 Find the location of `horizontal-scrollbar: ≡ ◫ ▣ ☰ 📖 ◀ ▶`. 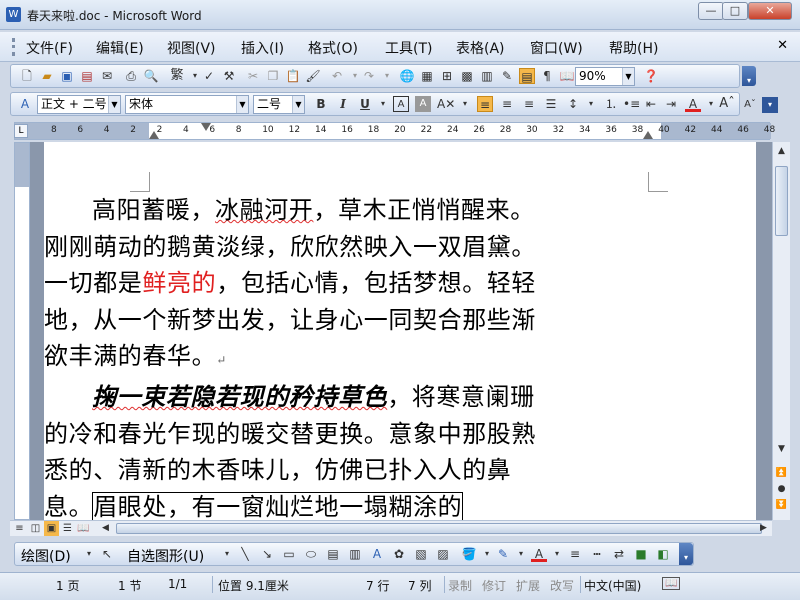

horizontal-scrollbar: ≡ ◫ ▣ ☰ 📖 ◀ ▶ is located at coordinates (391, 528).